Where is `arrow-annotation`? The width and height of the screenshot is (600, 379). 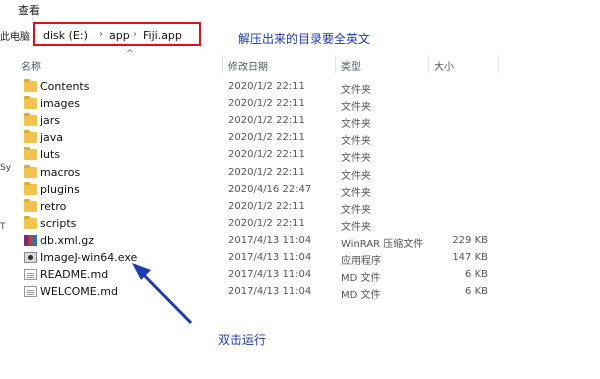
arrow-annotation is located at coordinates (162, 294).